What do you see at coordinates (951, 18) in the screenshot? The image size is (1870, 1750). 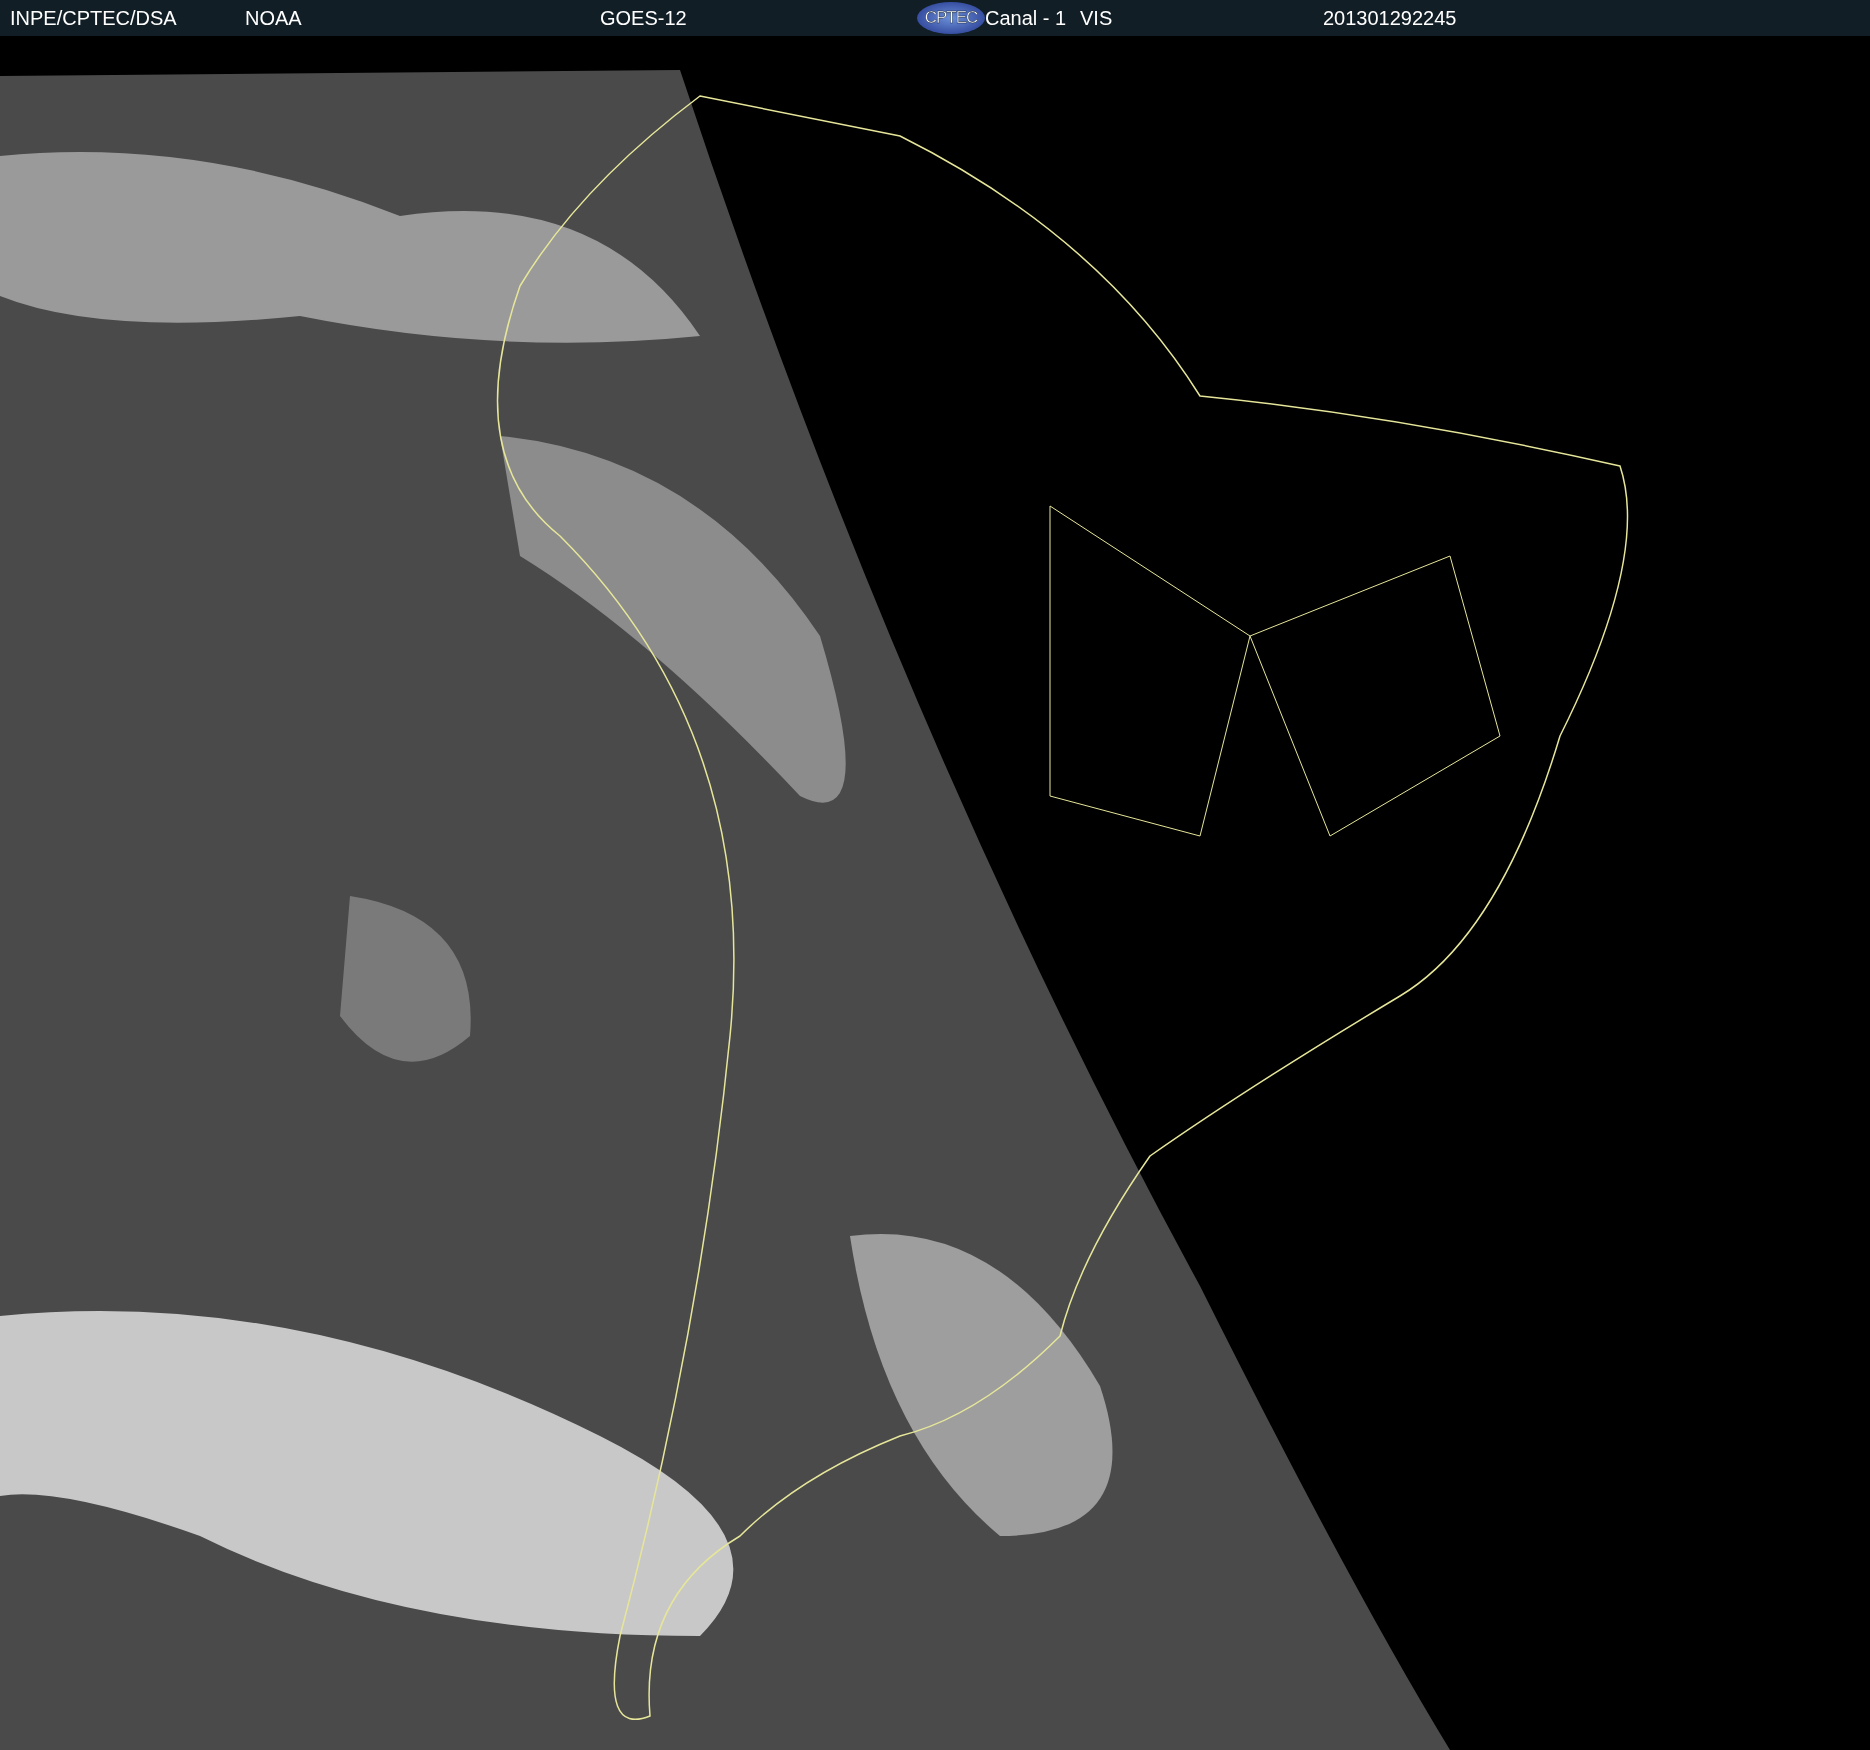 I see `logo: CPTEC` at bounding box center [951, 18].